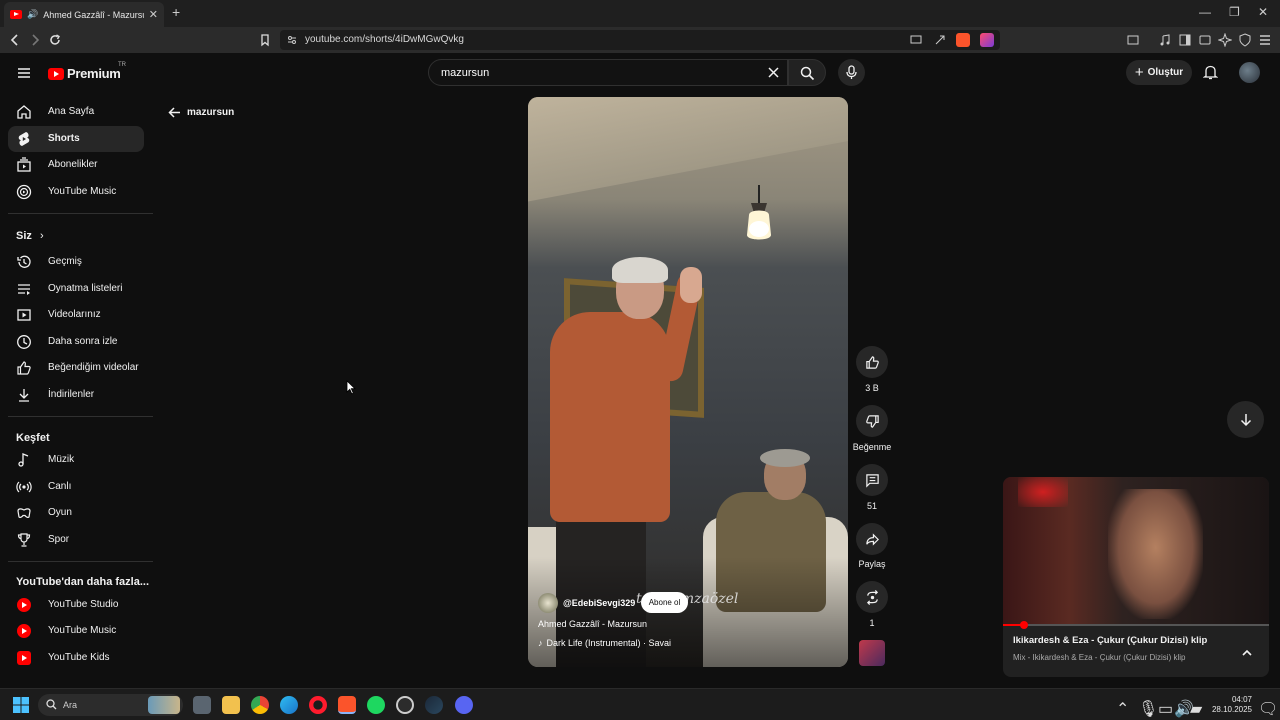 Image resolution: width=1280 pixels, height=720 pixels. Describe the element at coordinates (1148, 708) in the screenshot. I see `microphone-tray-icon: 🎙` at that location.